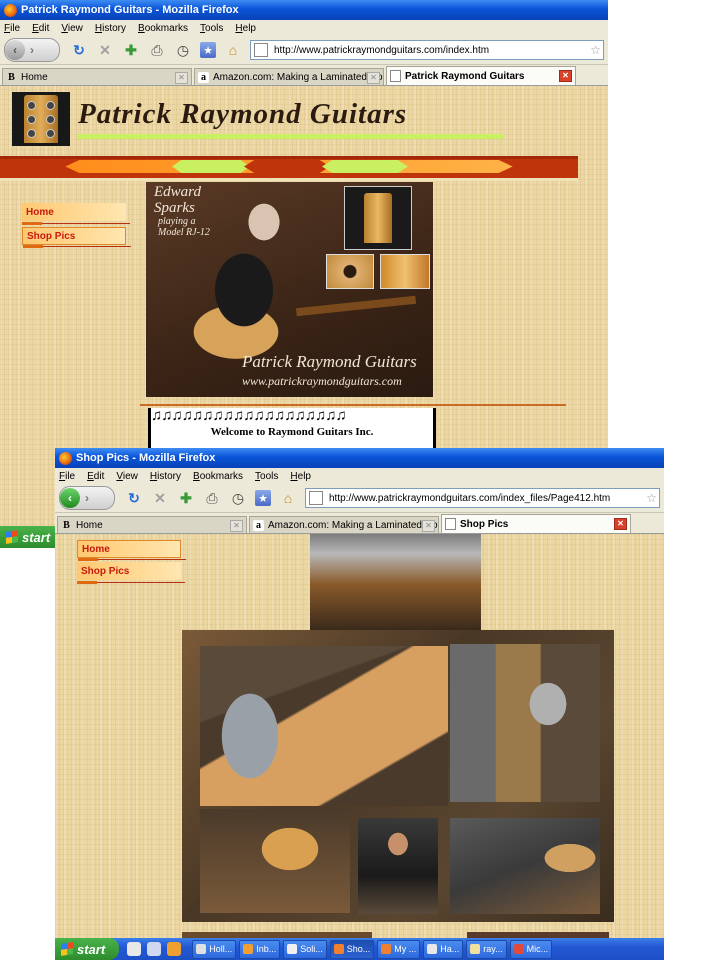 The image size is (720, 960). Describe the element at coordinates (174, 949) in the screenshot. I see `quick-launch-firefox-icon` at that location.